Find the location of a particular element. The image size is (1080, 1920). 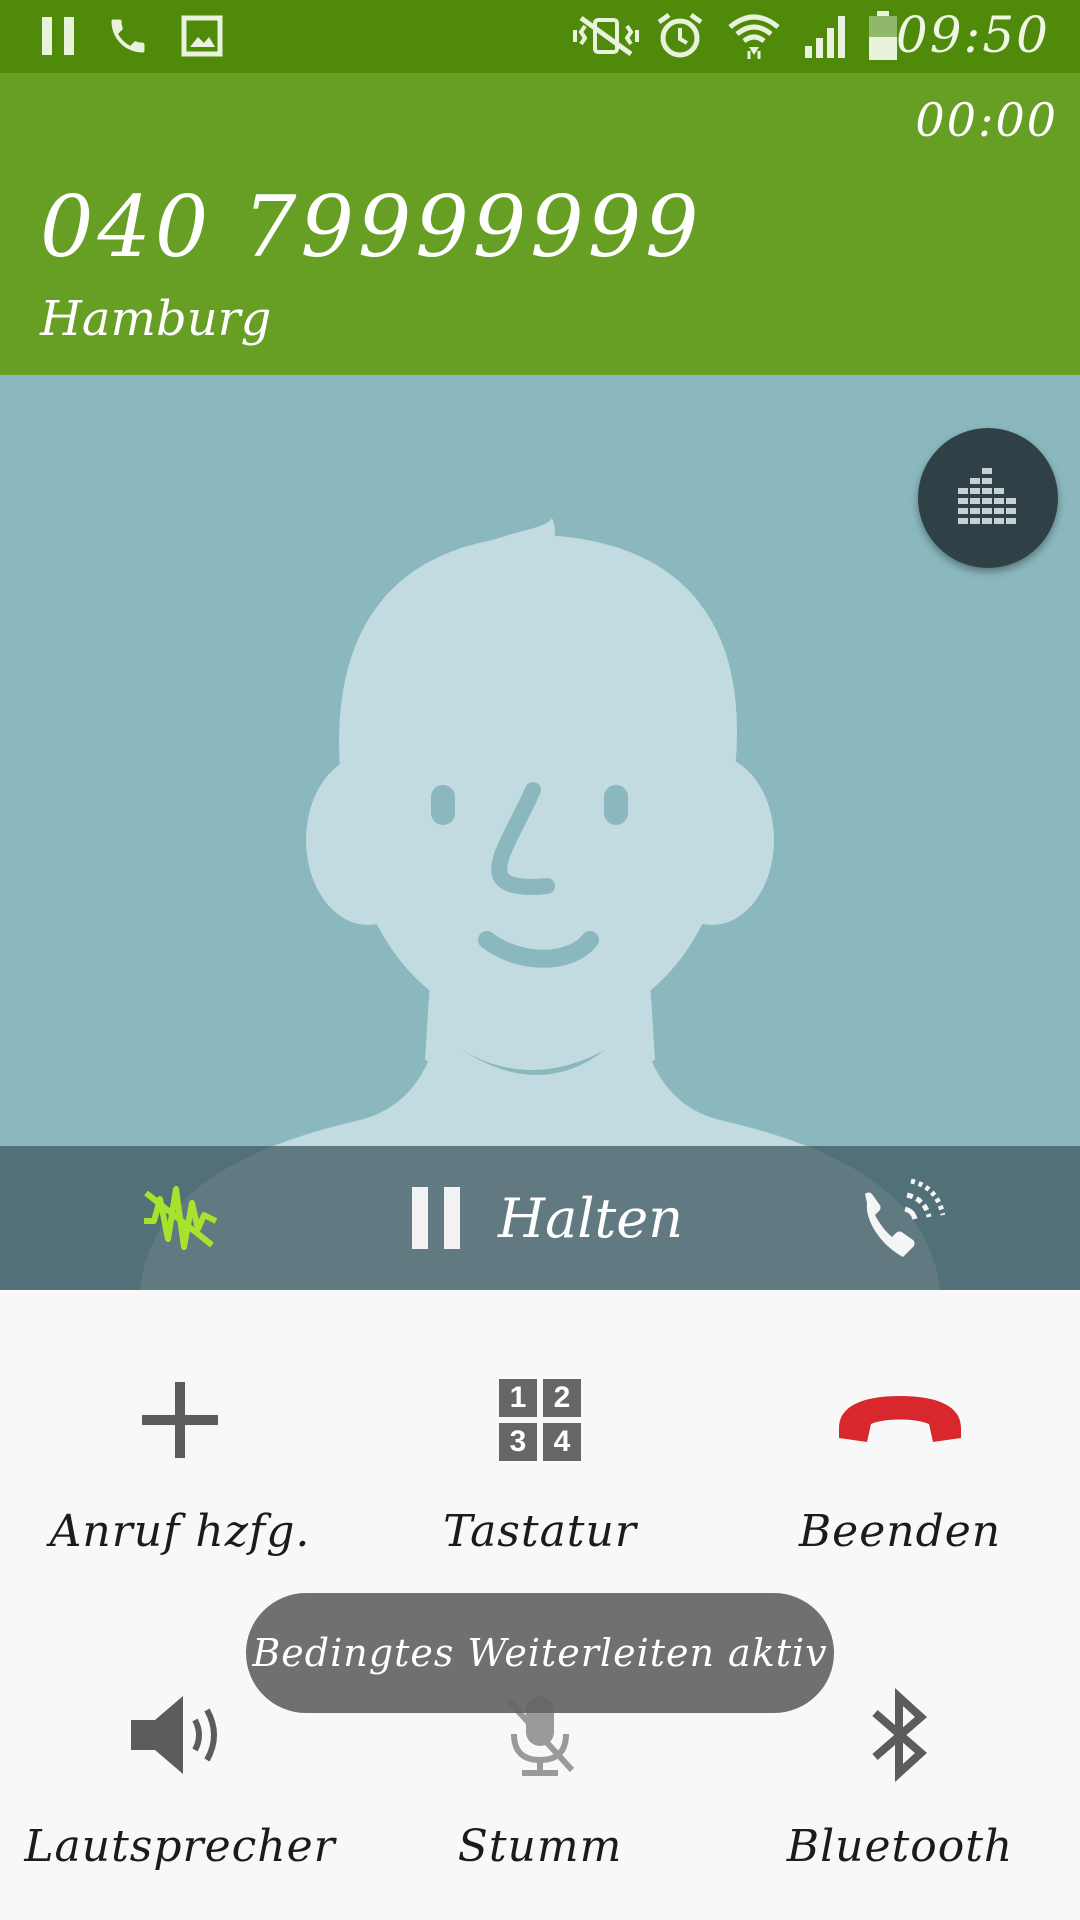

toast-message: Bedingtes Weiterleiten aktiv is located at coordinates (540, 1653).